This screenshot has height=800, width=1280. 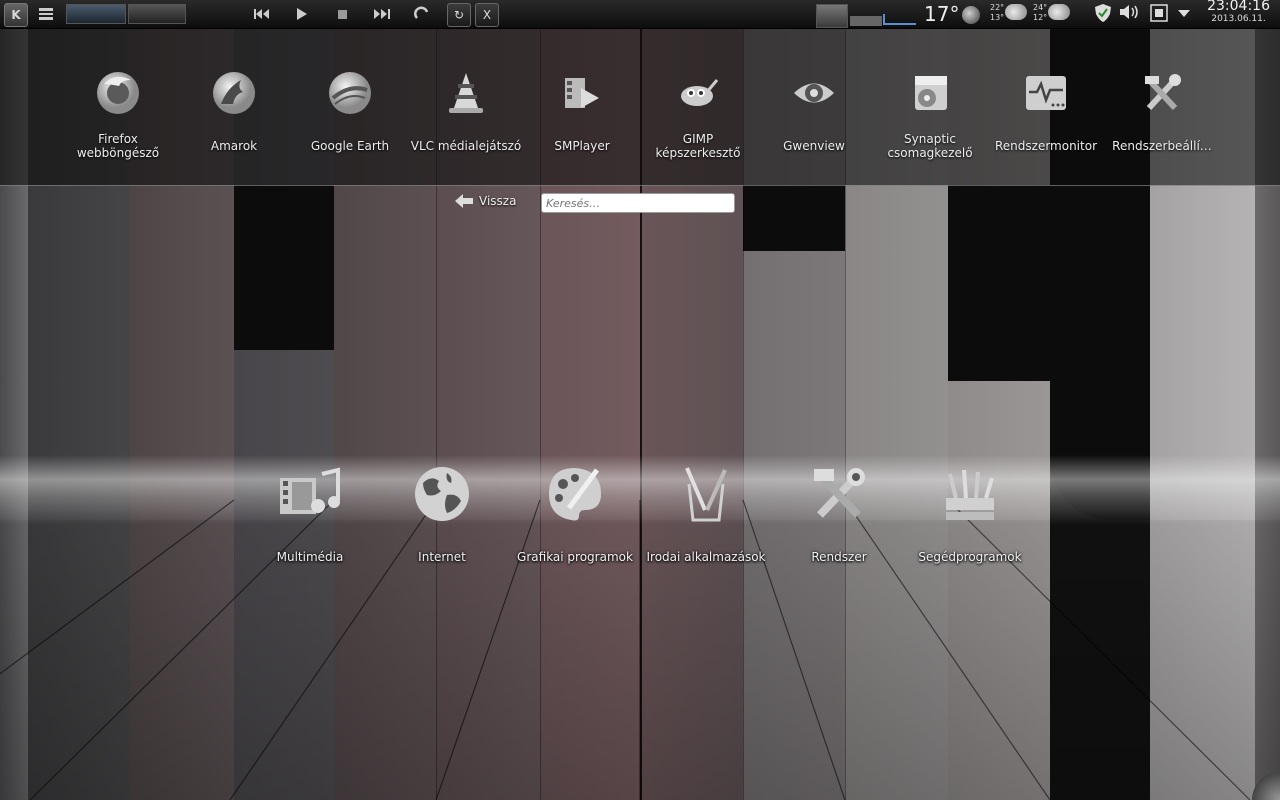 I want to click on category-graphics: Grafikai programok, so click(x=575, y=513).